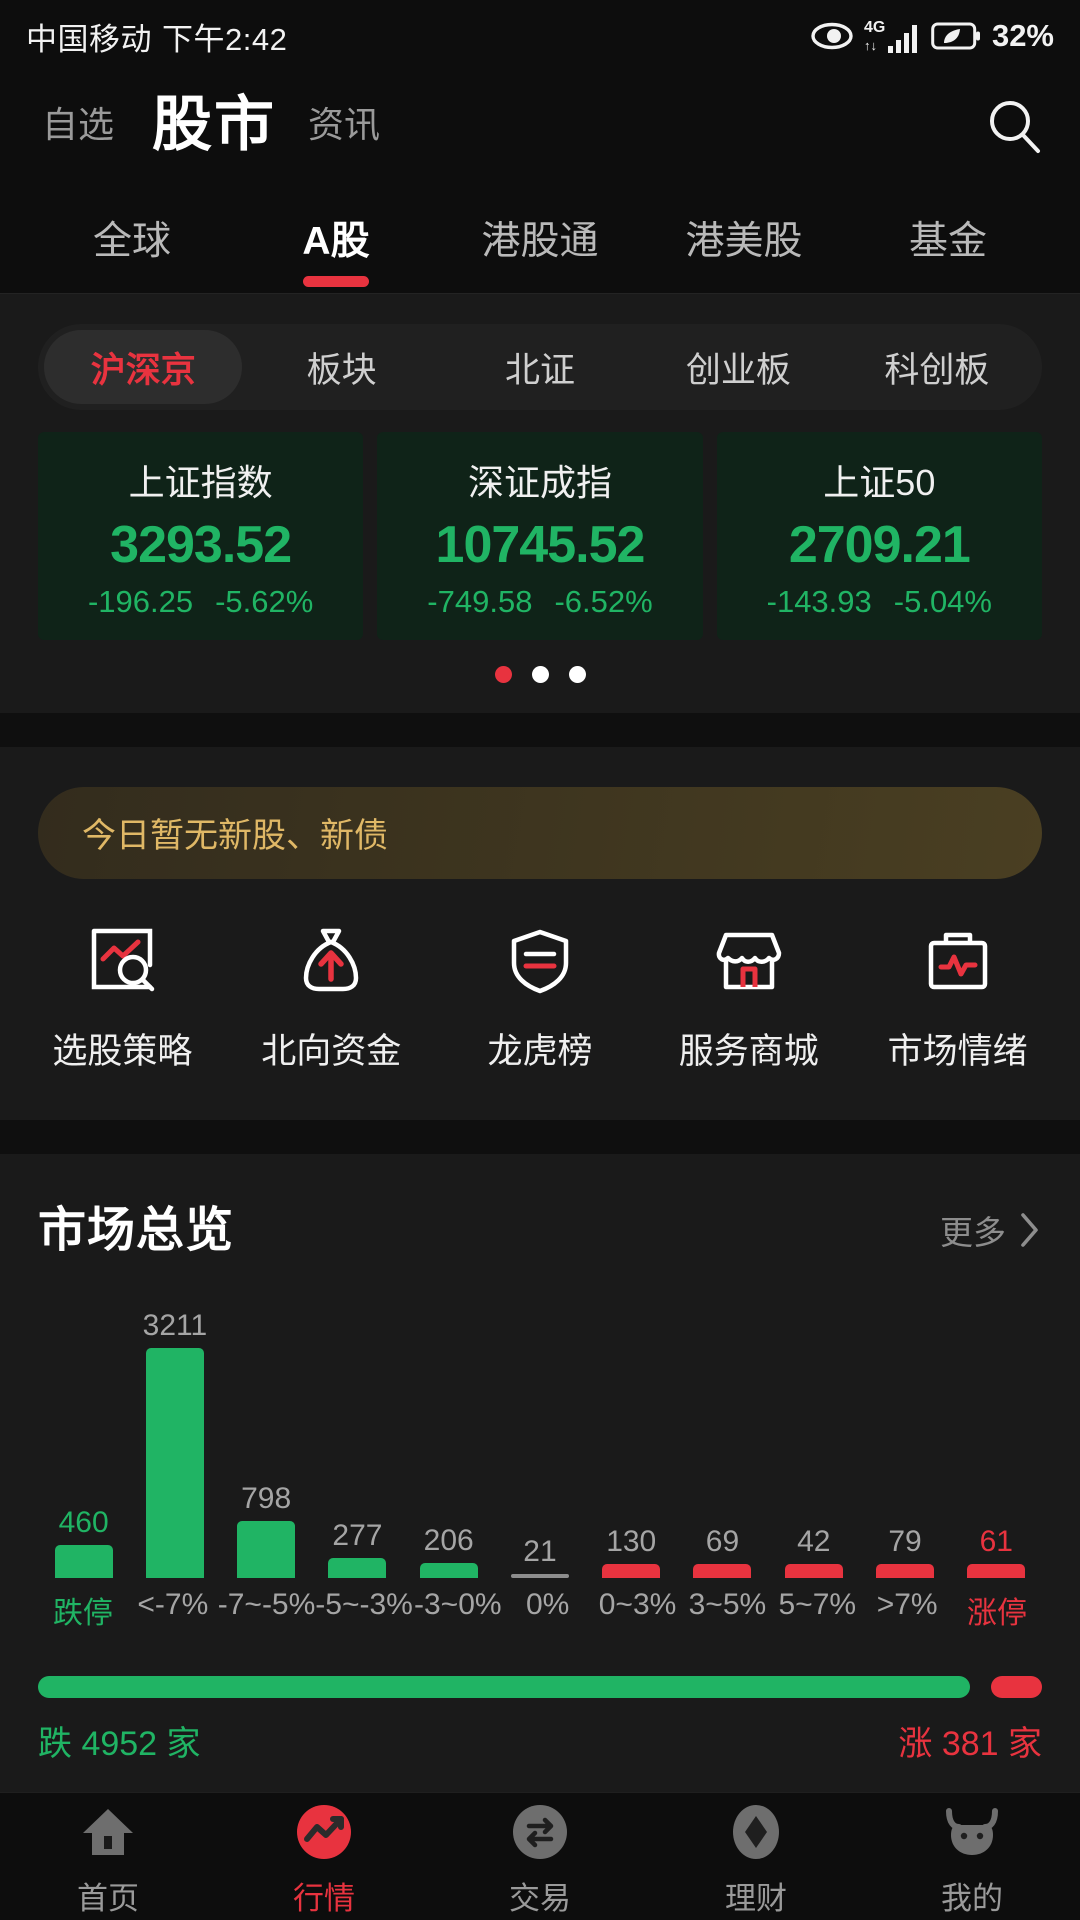 The image size is (1080, 1920). I want to click on chip-sectors: 板块, so click(341, 367).